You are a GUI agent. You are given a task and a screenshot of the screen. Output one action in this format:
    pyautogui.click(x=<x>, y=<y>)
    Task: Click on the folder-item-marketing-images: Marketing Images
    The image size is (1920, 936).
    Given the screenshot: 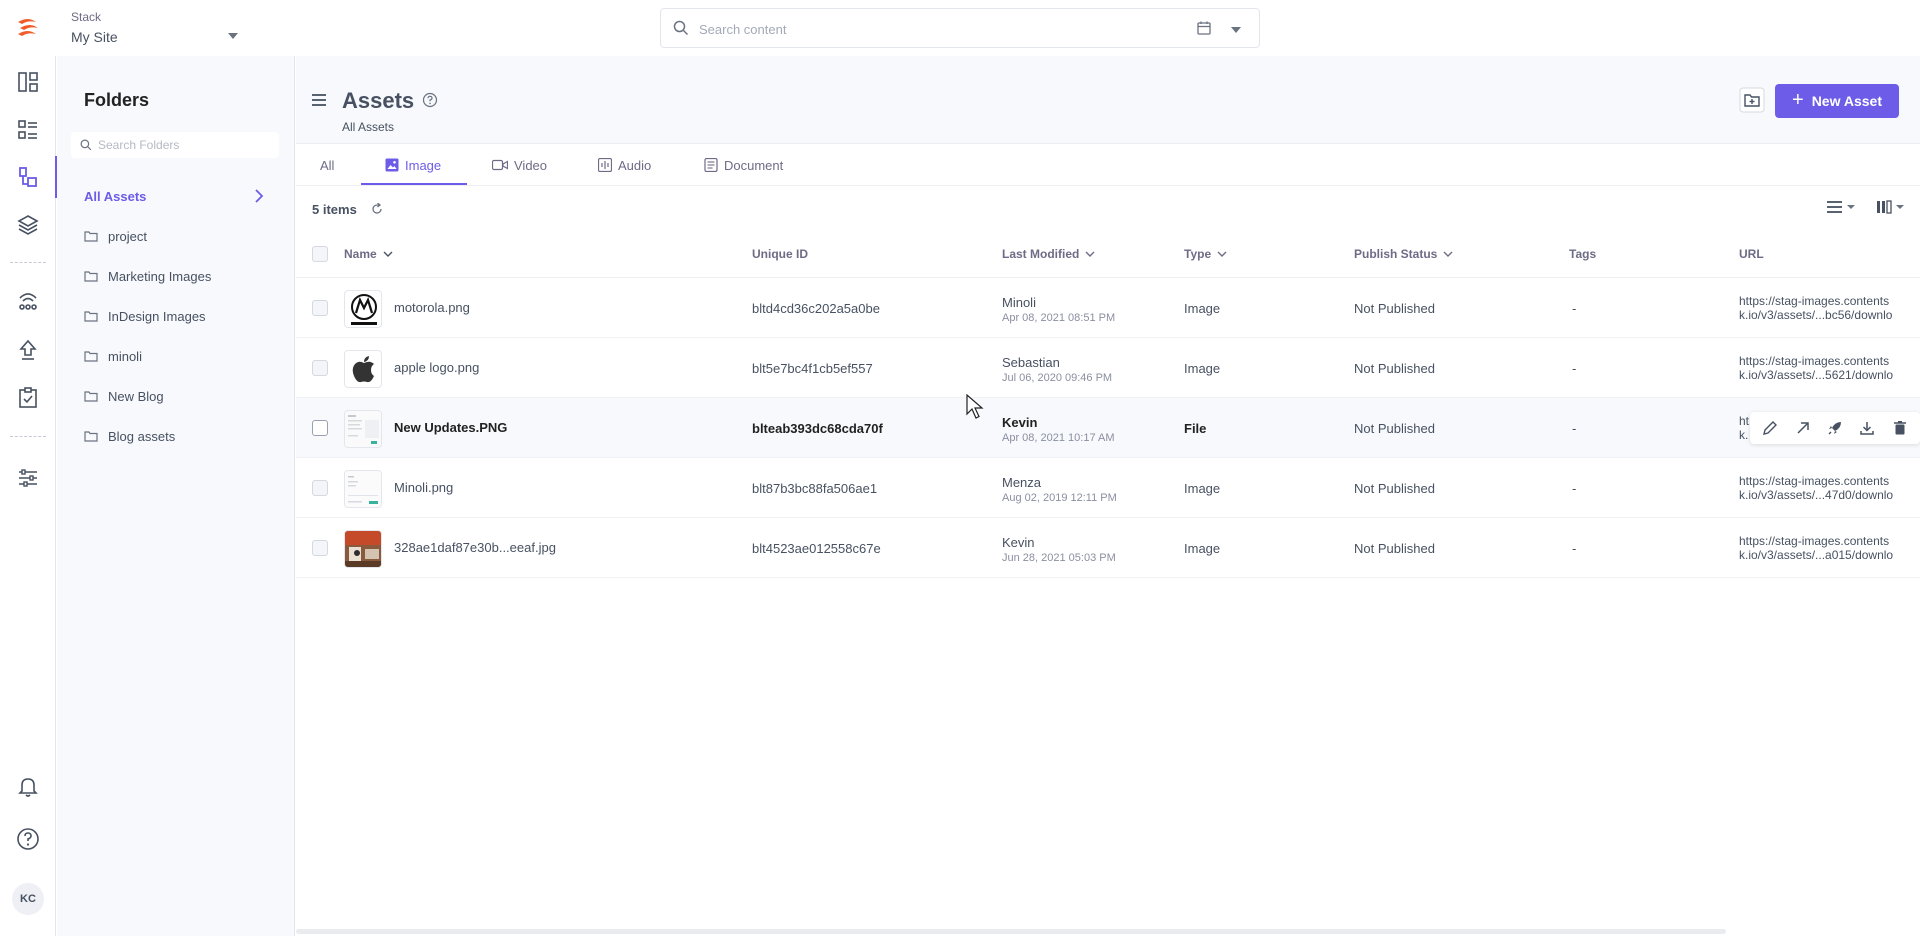 What is the action you would take?
    pyautogui.click(x=147, y=276)
    